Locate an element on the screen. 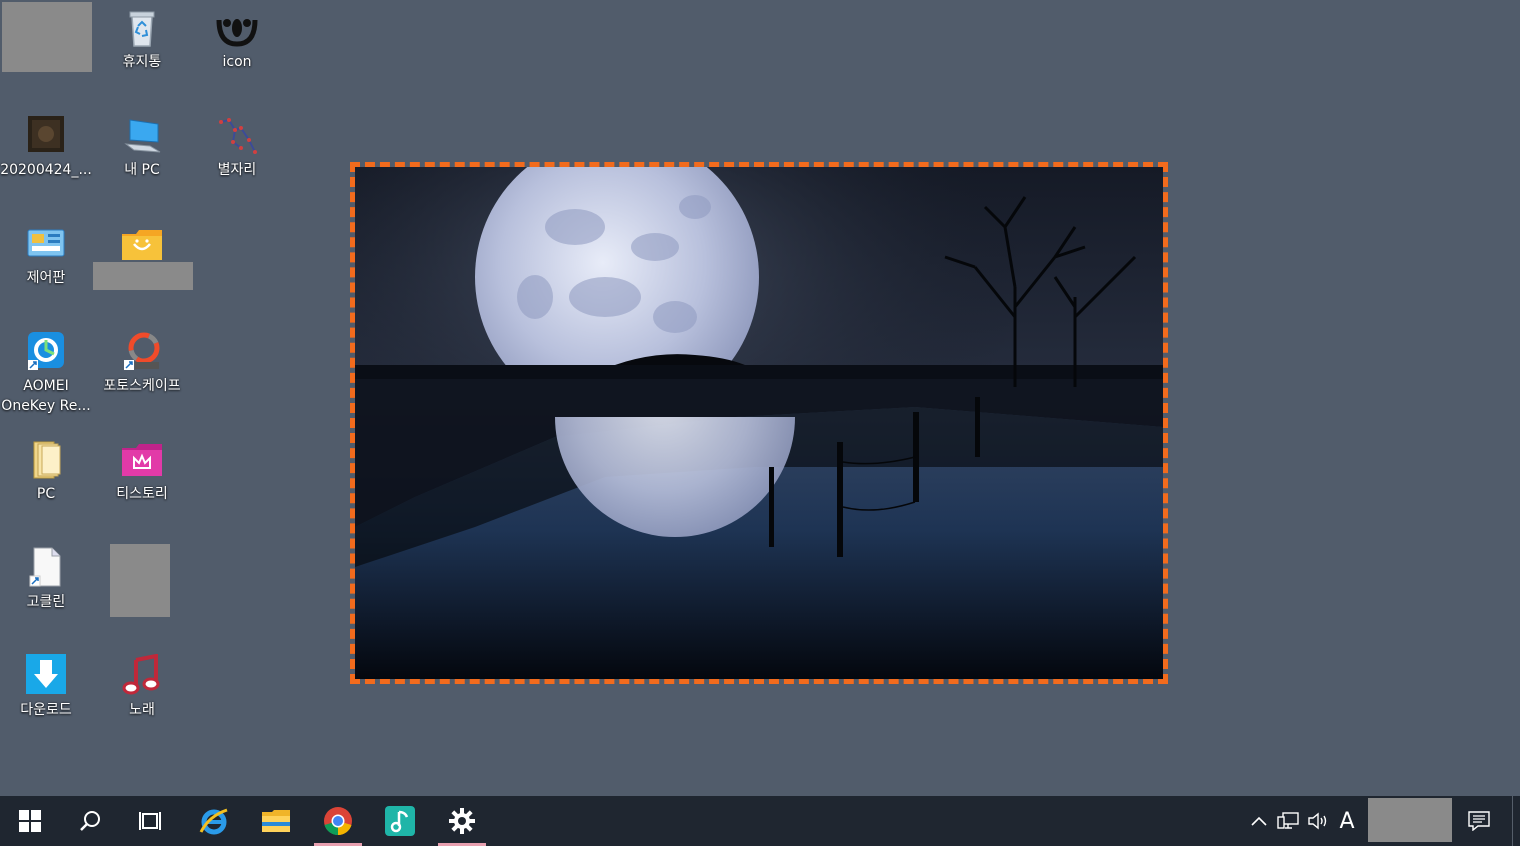  app-icon is located at coordinates (237, 28).